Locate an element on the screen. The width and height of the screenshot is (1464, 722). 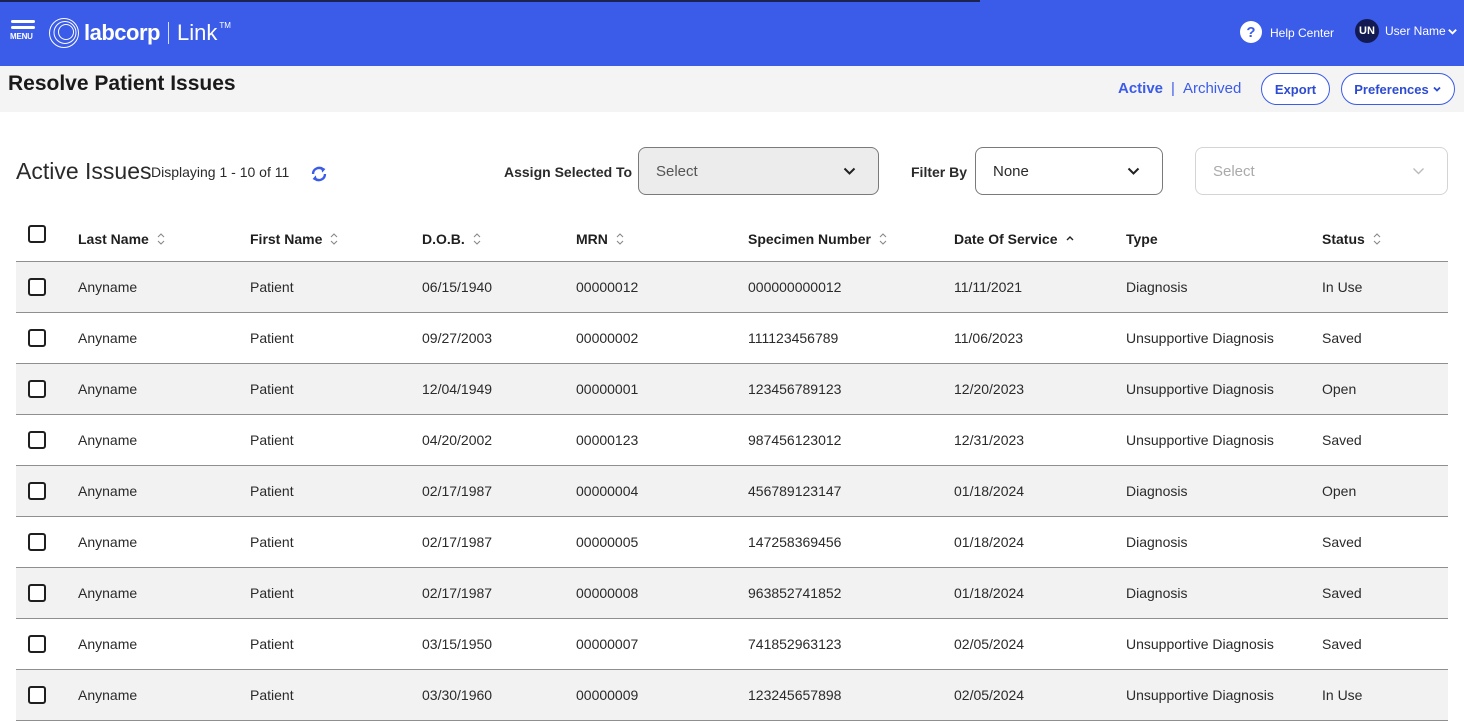
logo-divider is located at coordinates (168, 33).